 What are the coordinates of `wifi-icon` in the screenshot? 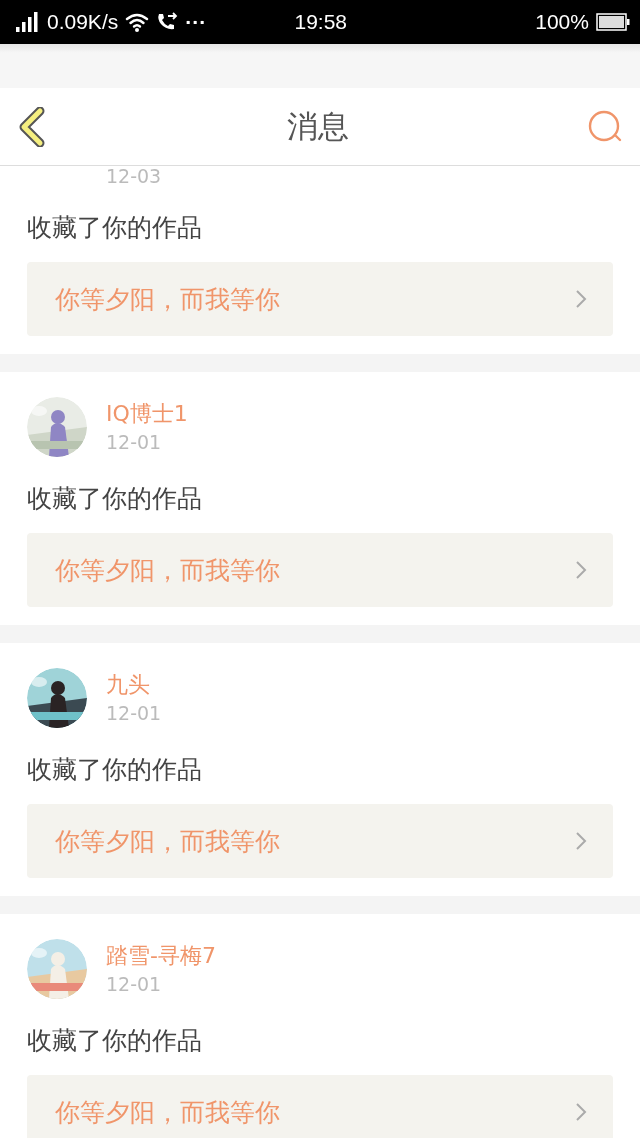 It's located at (137, 22).